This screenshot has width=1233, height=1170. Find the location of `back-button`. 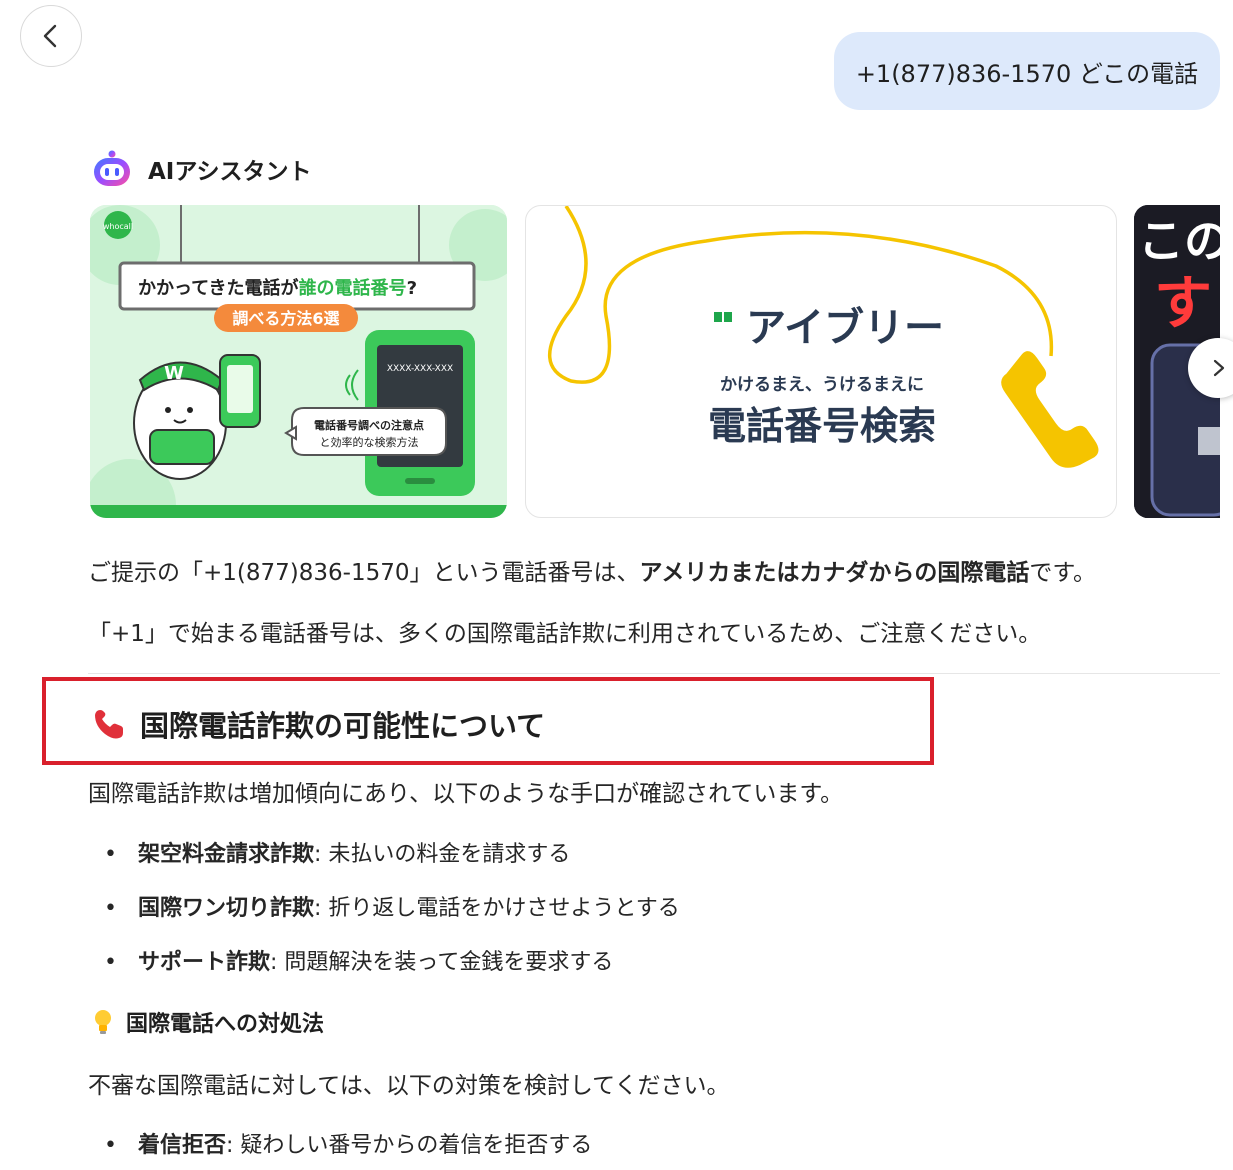

back-button is located at coordinates (51, 36).